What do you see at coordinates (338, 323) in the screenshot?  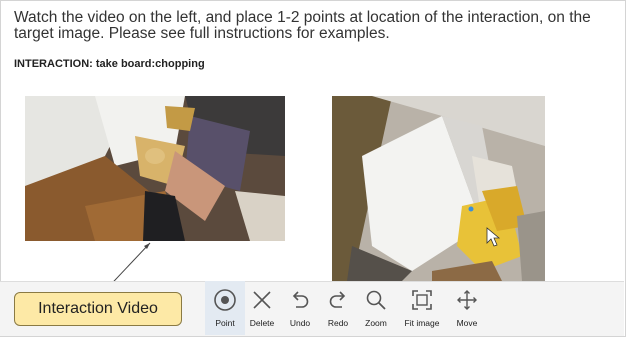 I see `redo-tool-label: Redo` at bounding box center [338, 323].